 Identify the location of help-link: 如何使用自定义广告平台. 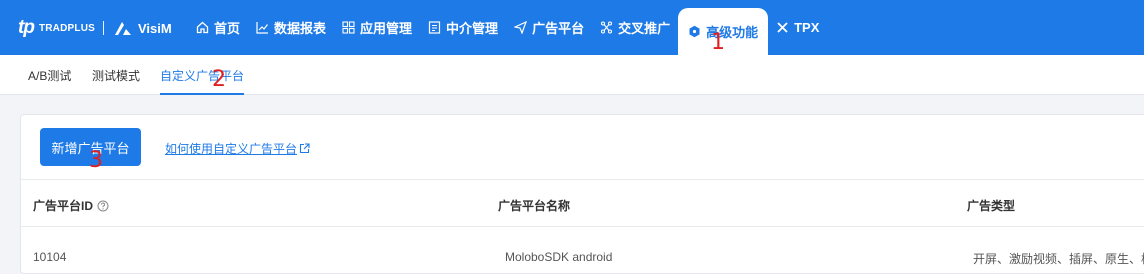
(237, 148).